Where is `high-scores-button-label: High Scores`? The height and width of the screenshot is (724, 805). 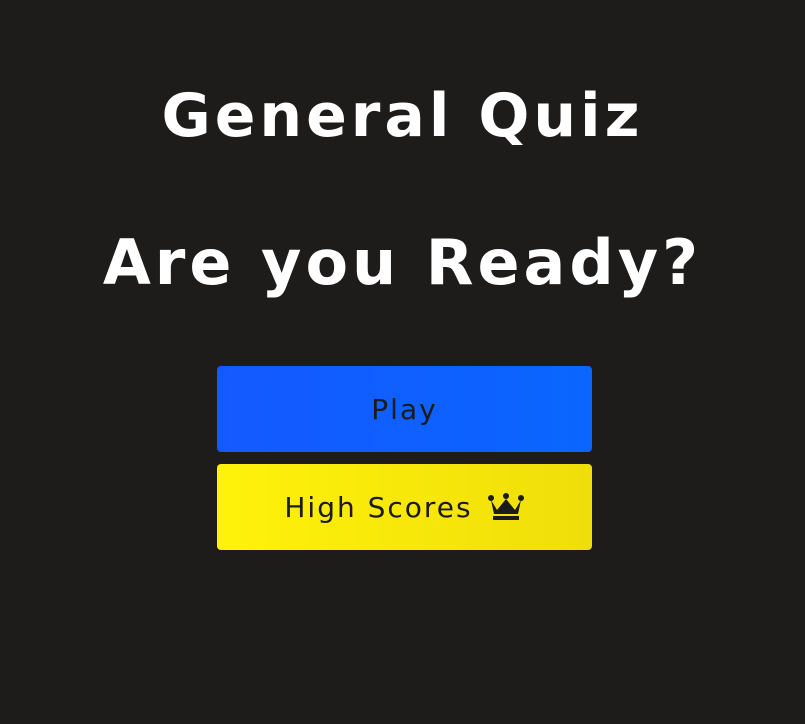
high-scores-button-label: High Scores is located at coordinates (378, 507).